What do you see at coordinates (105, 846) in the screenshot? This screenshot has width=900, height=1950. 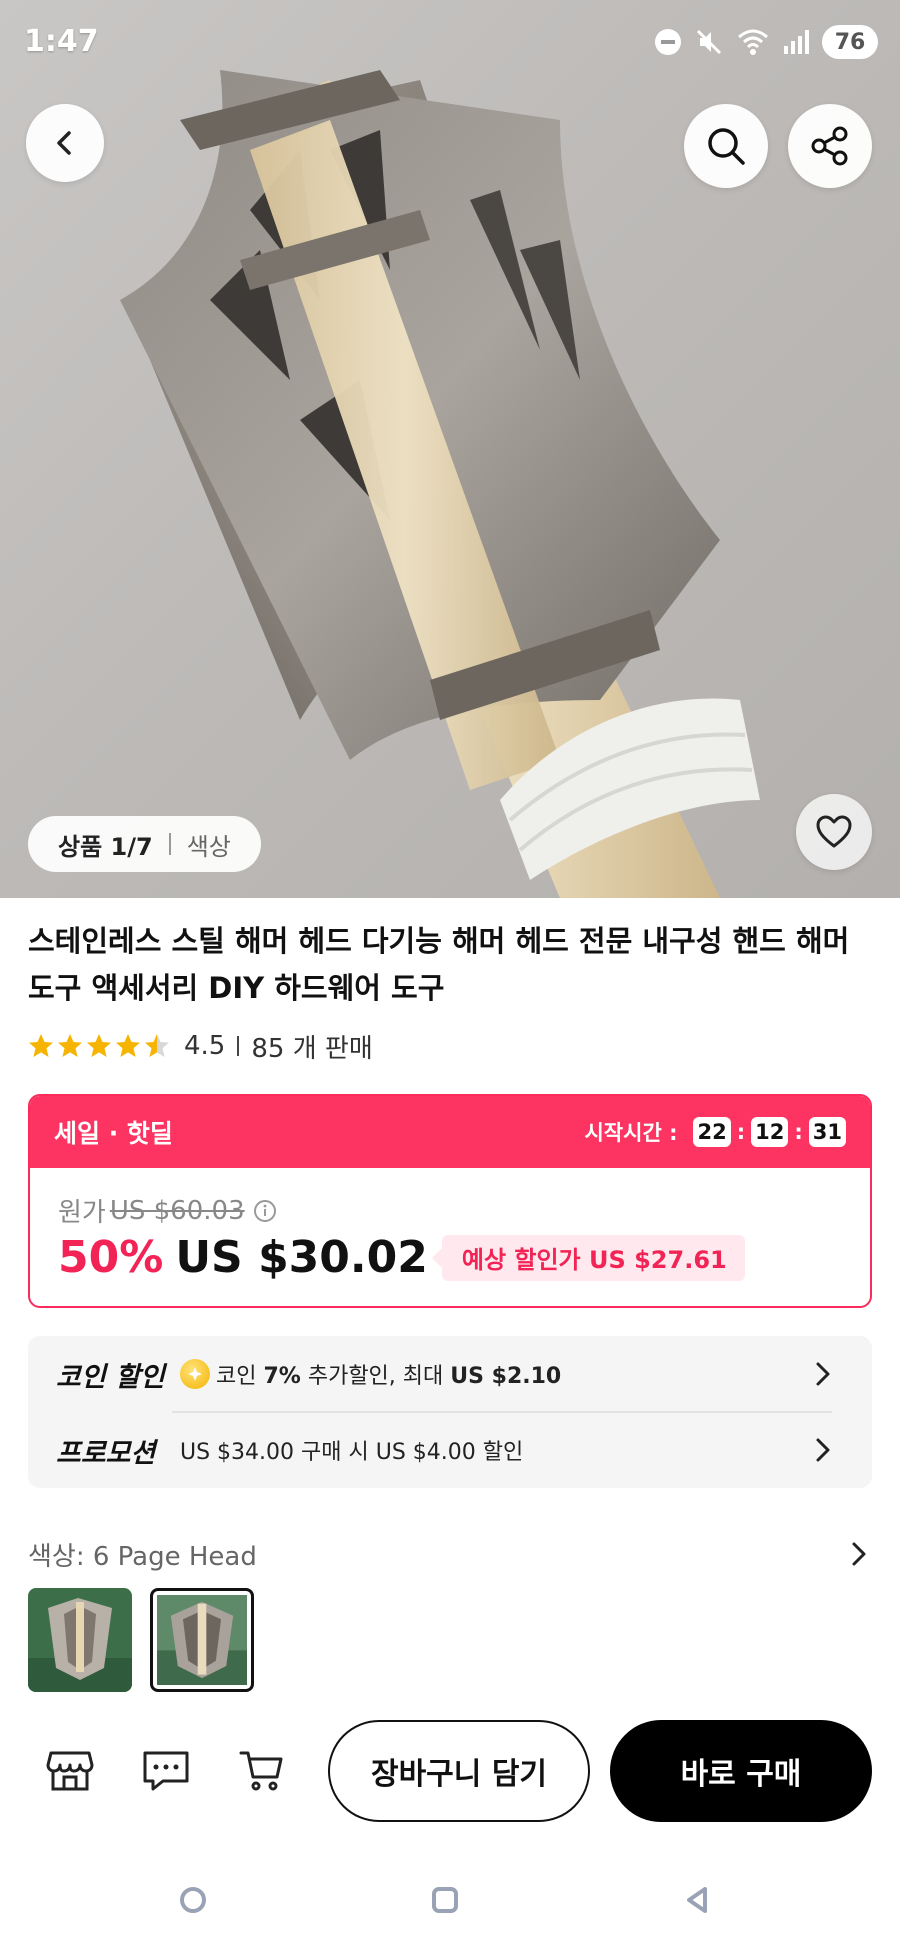 I see `image-counter-main: 상품 1/7` at bounding box center [105, 846].